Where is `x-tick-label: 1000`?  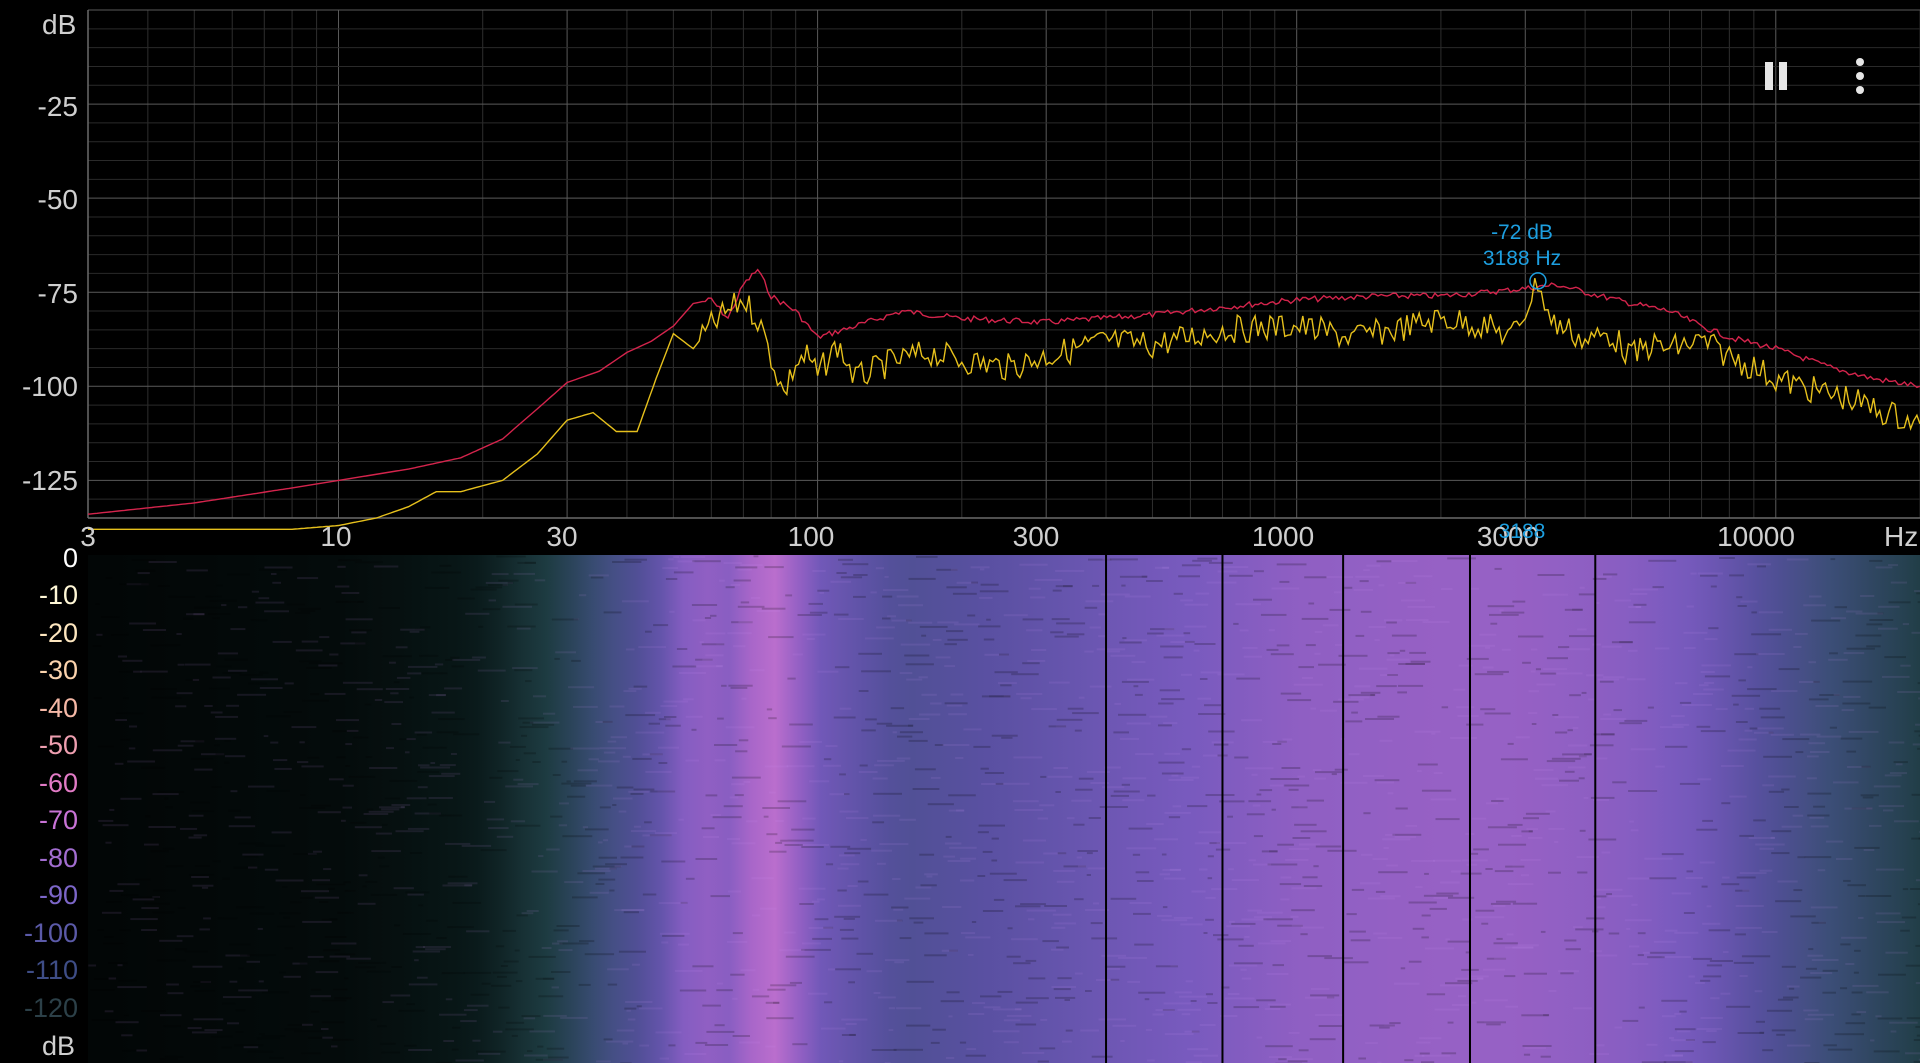 x-tick-label: 1000 is located at coordinates (1283, 536).